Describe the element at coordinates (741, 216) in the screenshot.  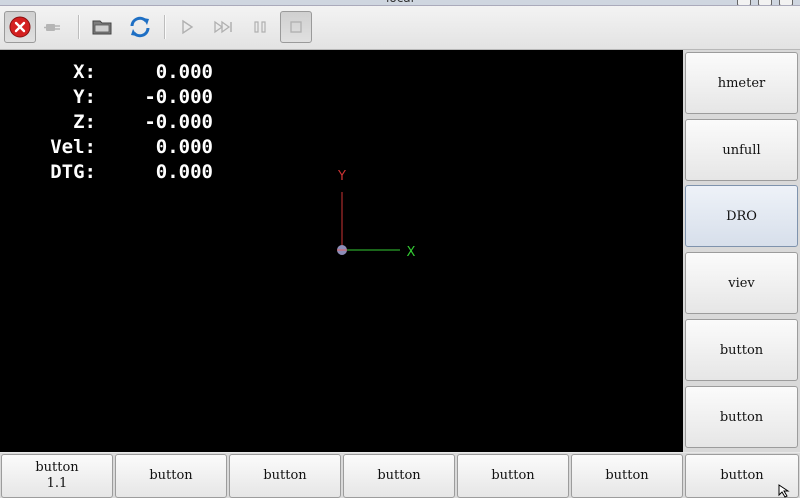
I see `dro-button: DRO` at that location.